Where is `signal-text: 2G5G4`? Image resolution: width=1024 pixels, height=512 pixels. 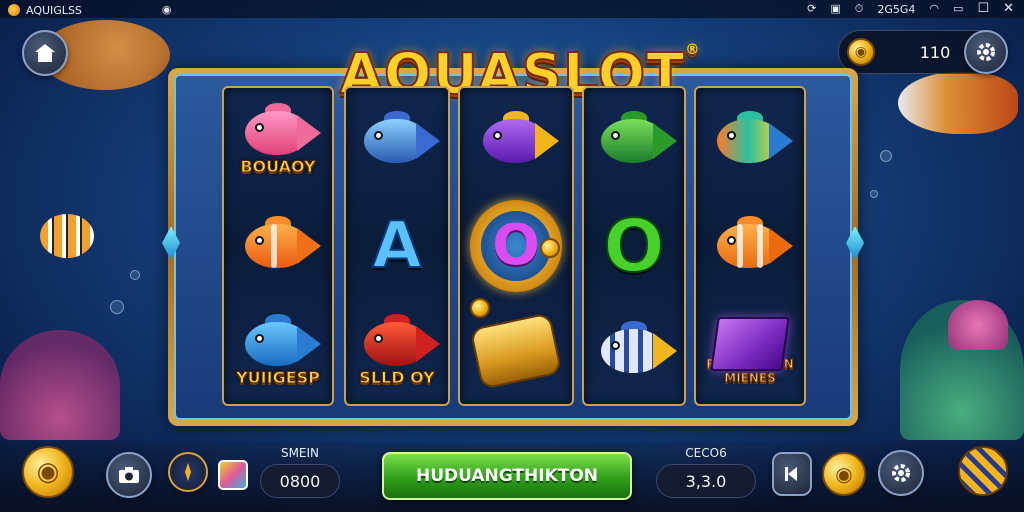
signal-text: 2G5G4 is located at coordinates (896, 9).